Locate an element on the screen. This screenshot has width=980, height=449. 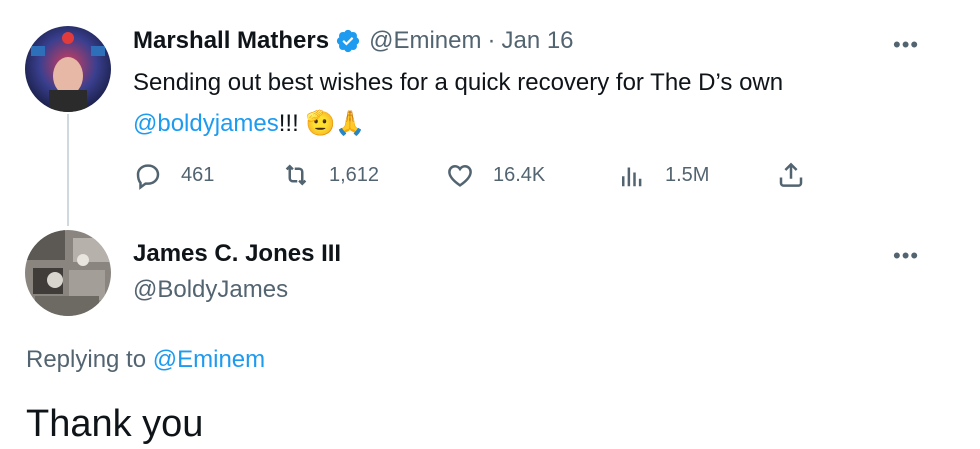
tweet-date: Jan 16 is located at coordinates (537, 41).